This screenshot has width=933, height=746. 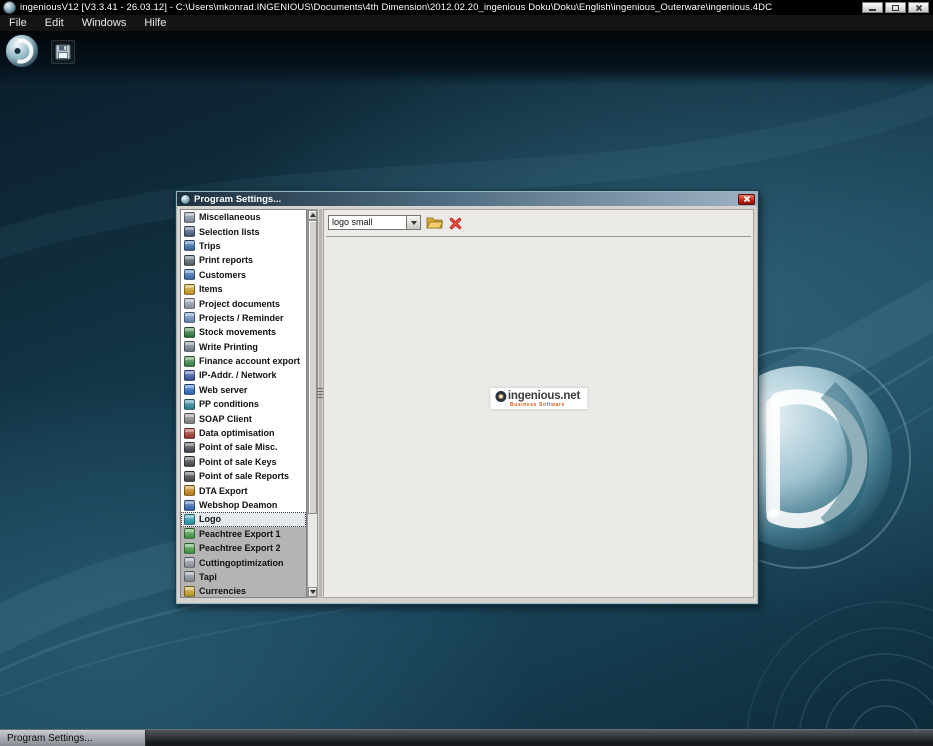 I want to click on write-print-icon, so click(x=189, y=347).